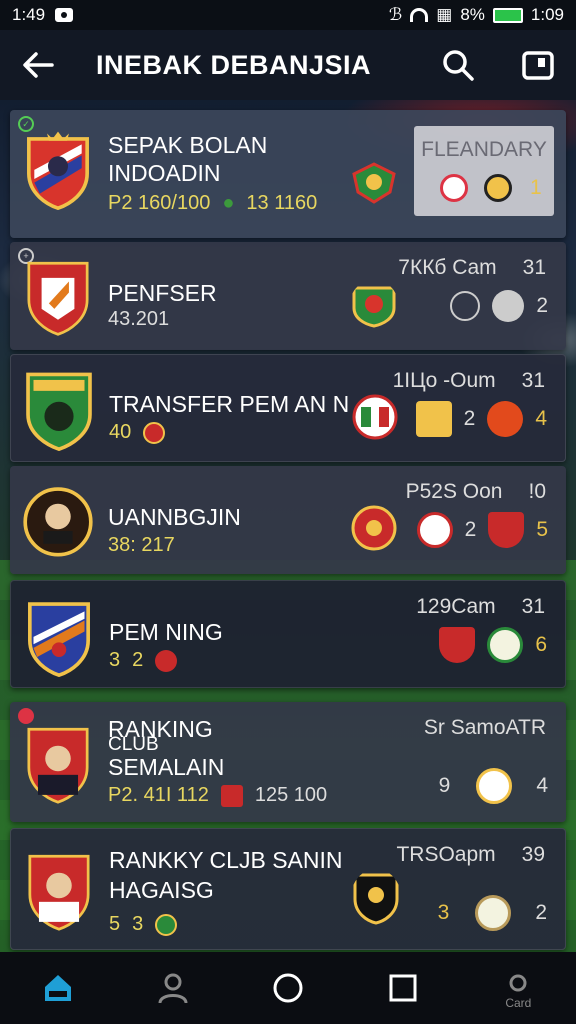 The width and height of the screenshot is (576, 1024). I want to click on nav-card: Card, so click(518, 988).